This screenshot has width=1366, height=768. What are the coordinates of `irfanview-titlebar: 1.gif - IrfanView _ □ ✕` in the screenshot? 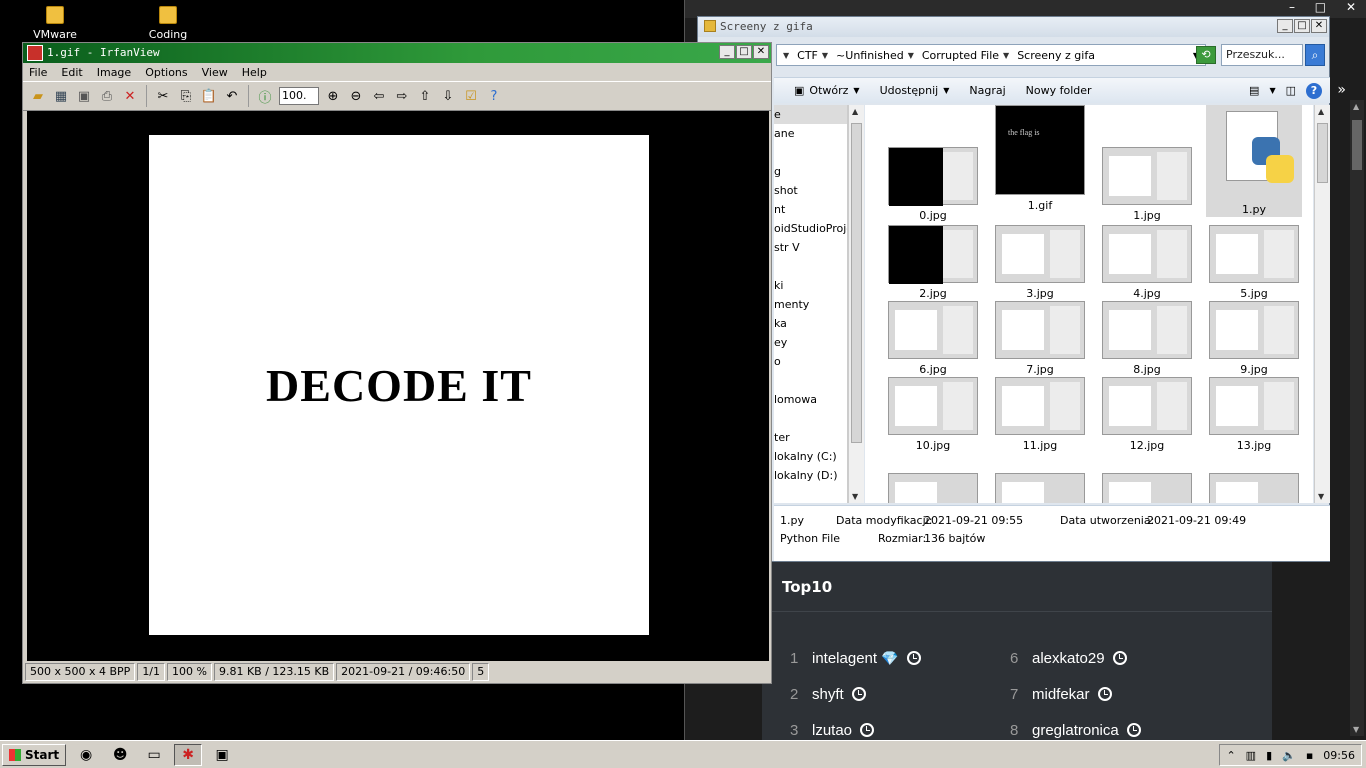 It's located at (397, 53).